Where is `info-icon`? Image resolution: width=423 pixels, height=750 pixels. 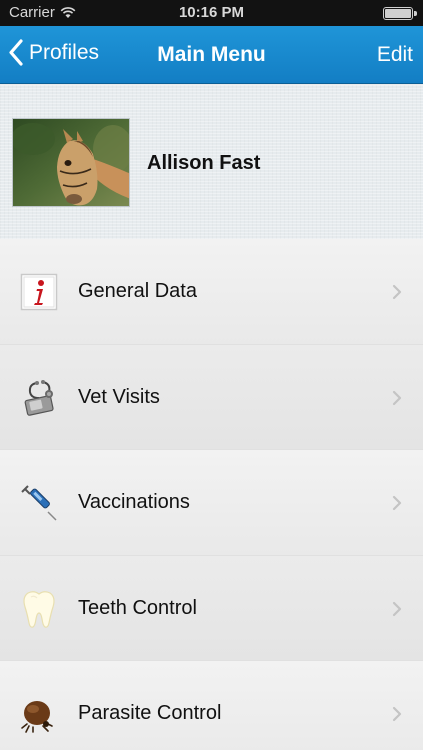 info-icon is located at coordinates (39, 292).